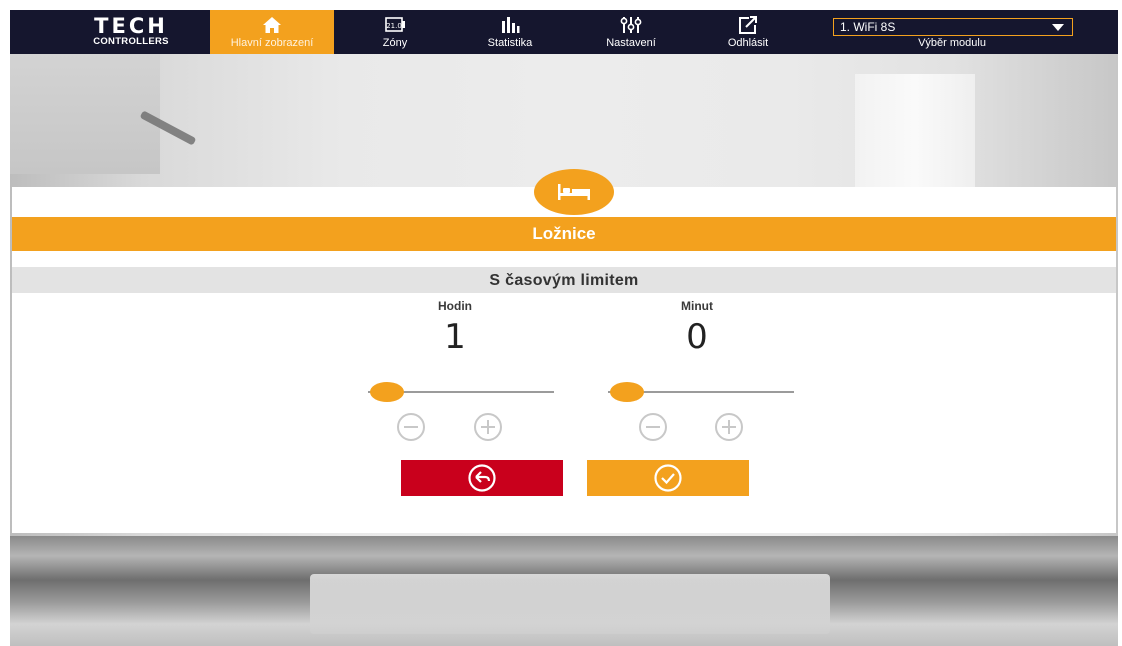  What do you see at coordinates (701, 392) in the screenshot?
I see `minutes-slider` at bounding box center [701, 392].